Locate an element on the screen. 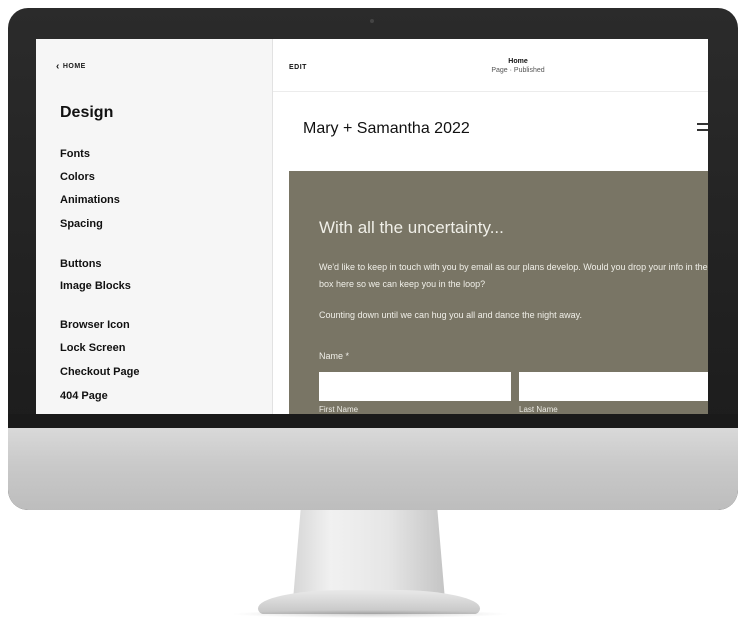  monitor-stand-neck is located at coordinates (369, 555).